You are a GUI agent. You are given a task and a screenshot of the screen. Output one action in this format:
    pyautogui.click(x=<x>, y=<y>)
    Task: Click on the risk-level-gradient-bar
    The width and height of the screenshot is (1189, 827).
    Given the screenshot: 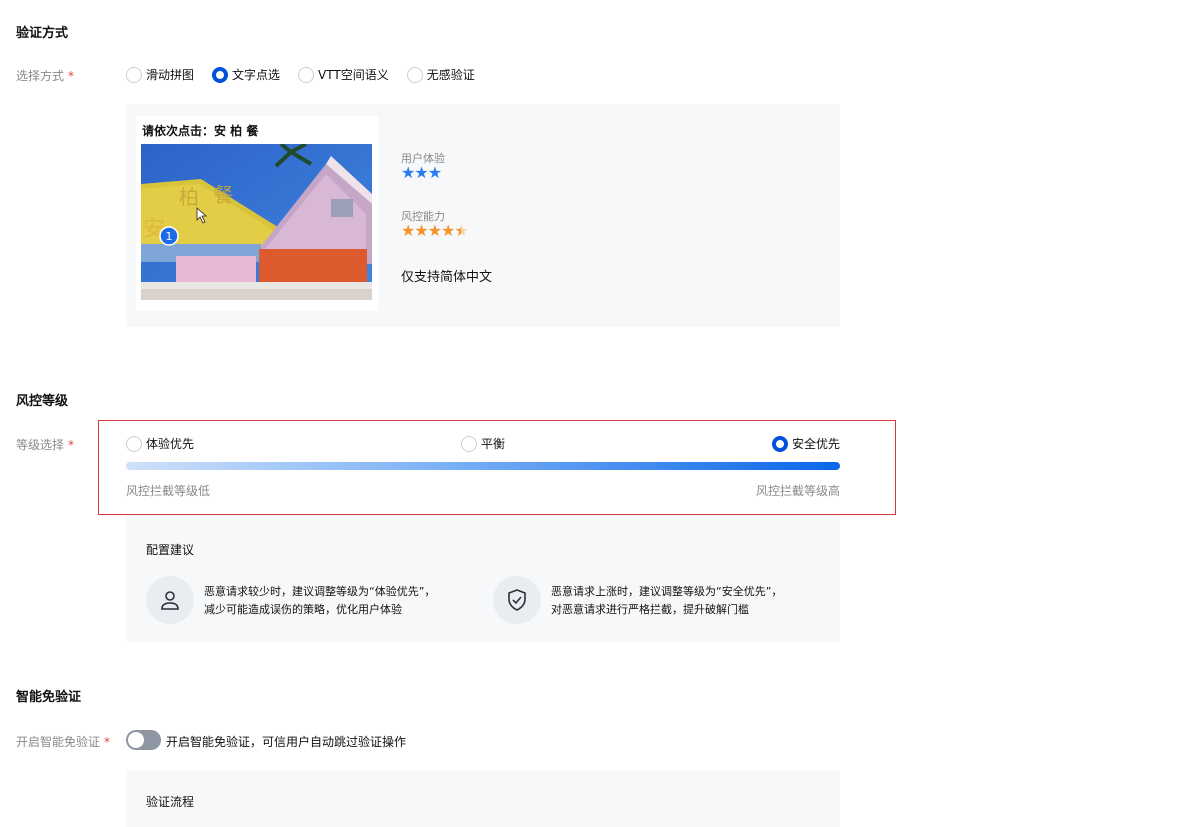 What is the action you would take?
    pyautogui.click(x=483, y=466)
    